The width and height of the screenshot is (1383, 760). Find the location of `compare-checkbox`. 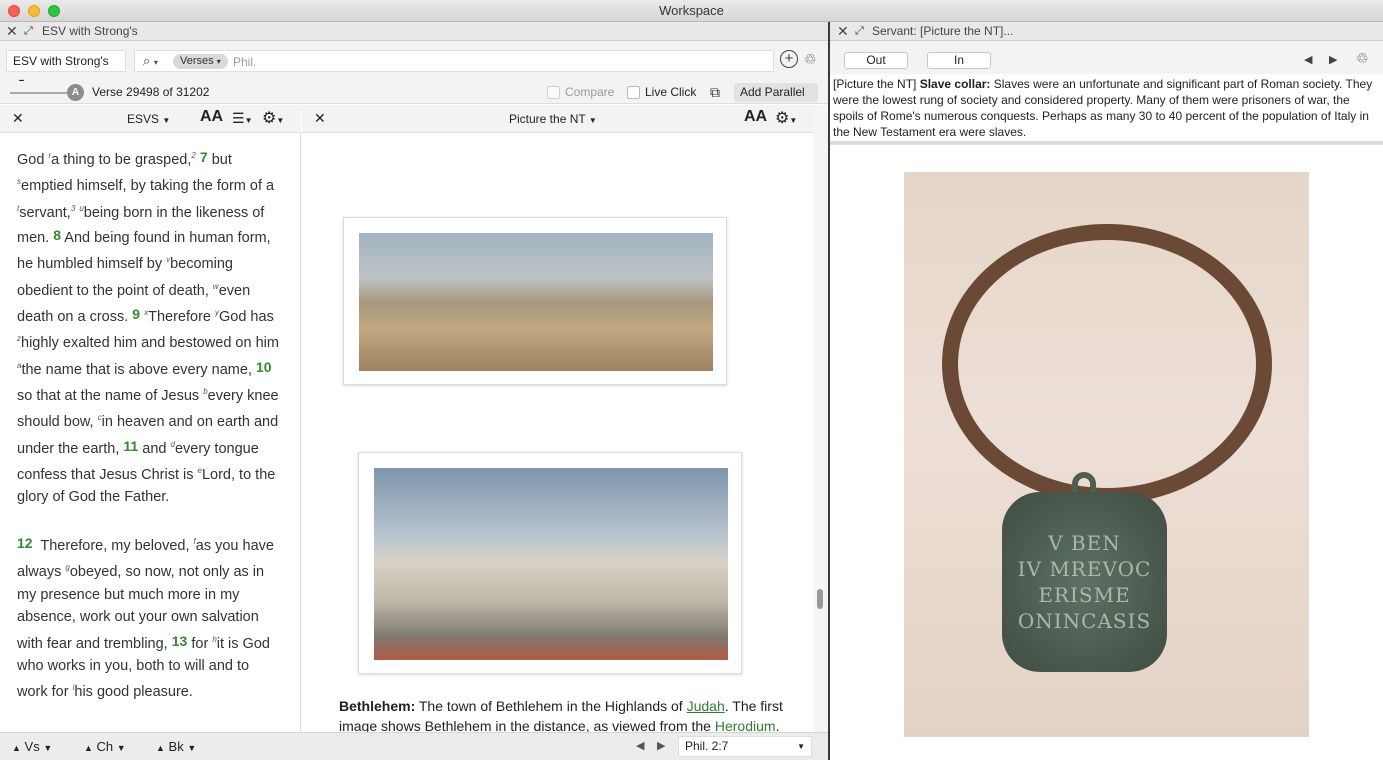

compare-checkbox is located at coordinates (553, 92).